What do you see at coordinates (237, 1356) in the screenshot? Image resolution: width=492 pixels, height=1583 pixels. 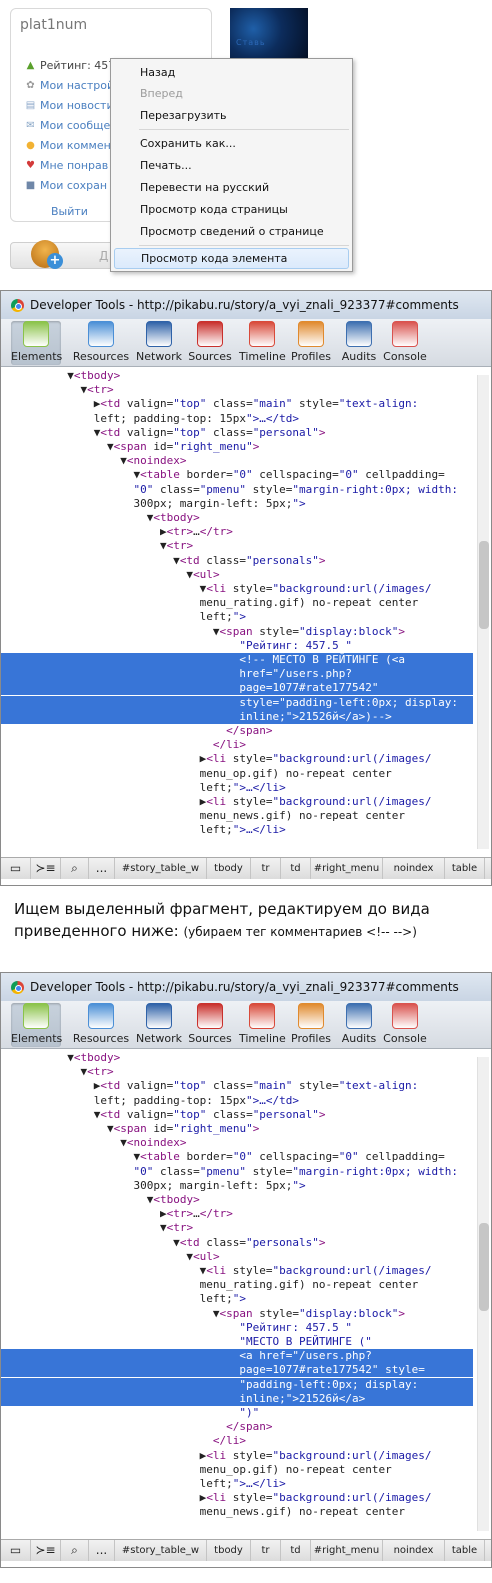 I see `selected-node-line: <a href="/users.php?` at bounding box center [237, 1356].